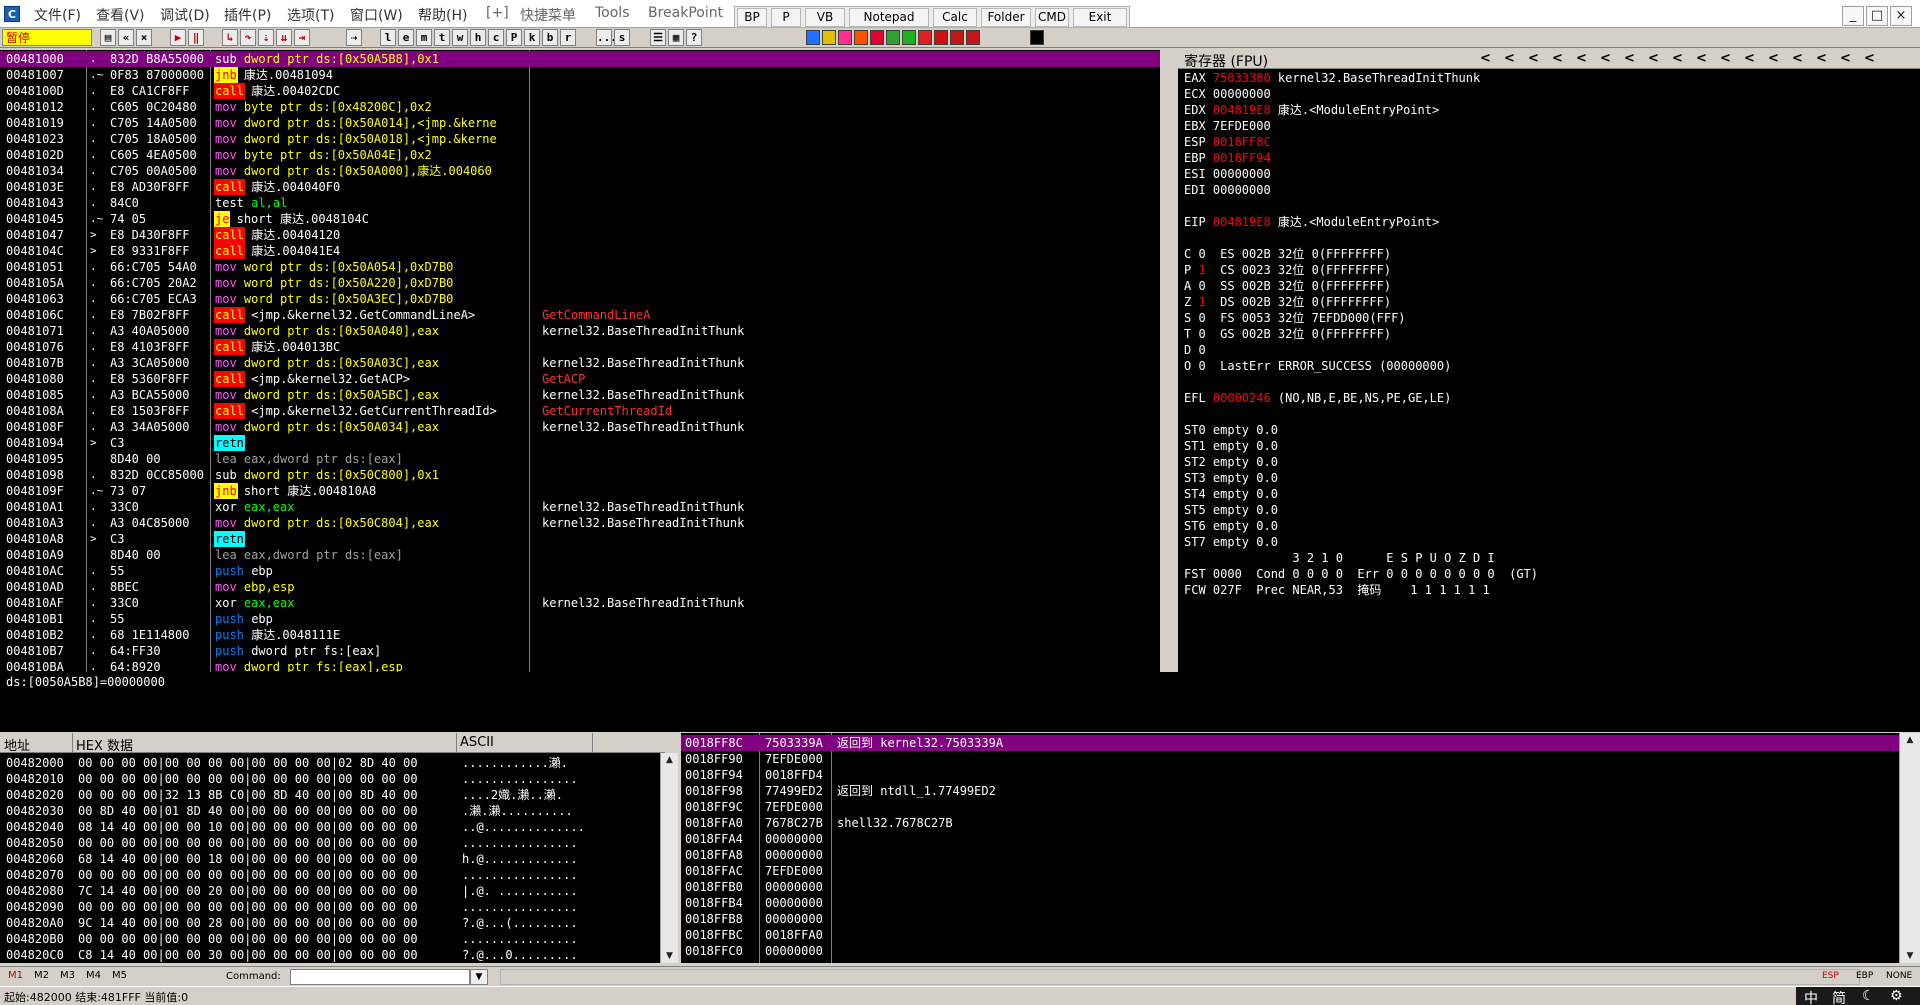  I want to click on command-dropdown-icon: ▼, so click(479, 977).